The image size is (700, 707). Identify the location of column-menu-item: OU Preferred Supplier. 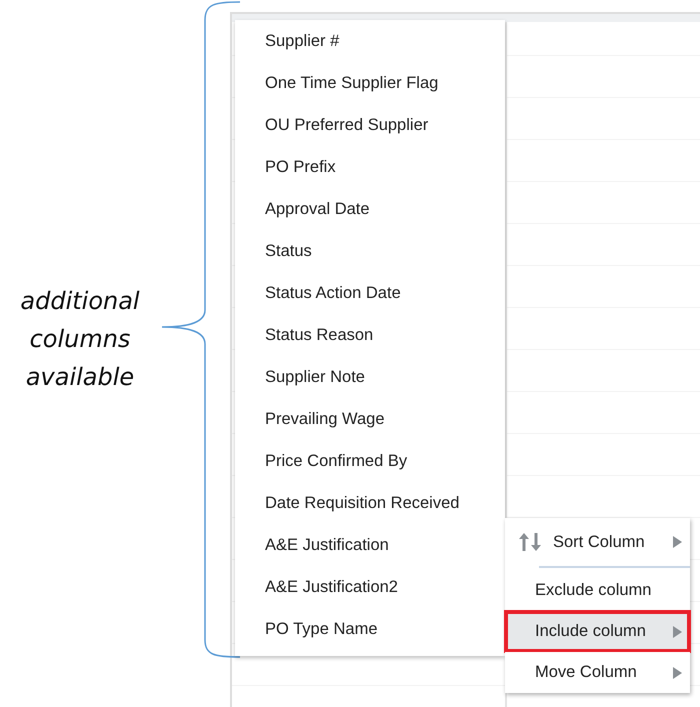
(370, 125).